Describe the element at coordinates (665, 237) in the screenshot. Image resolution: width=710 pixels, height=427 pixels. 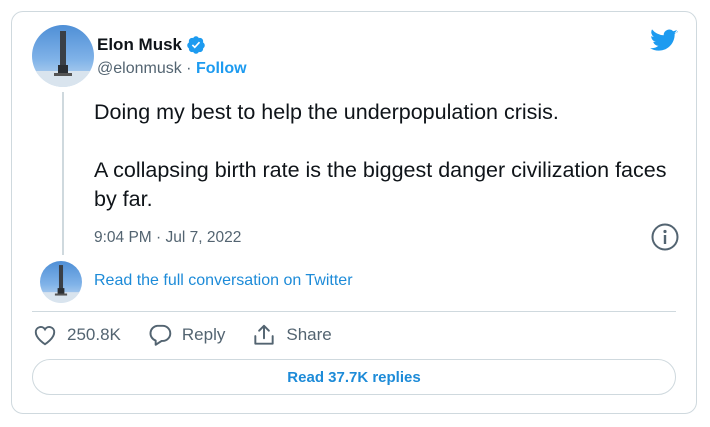
I see `info-icon` at that location.